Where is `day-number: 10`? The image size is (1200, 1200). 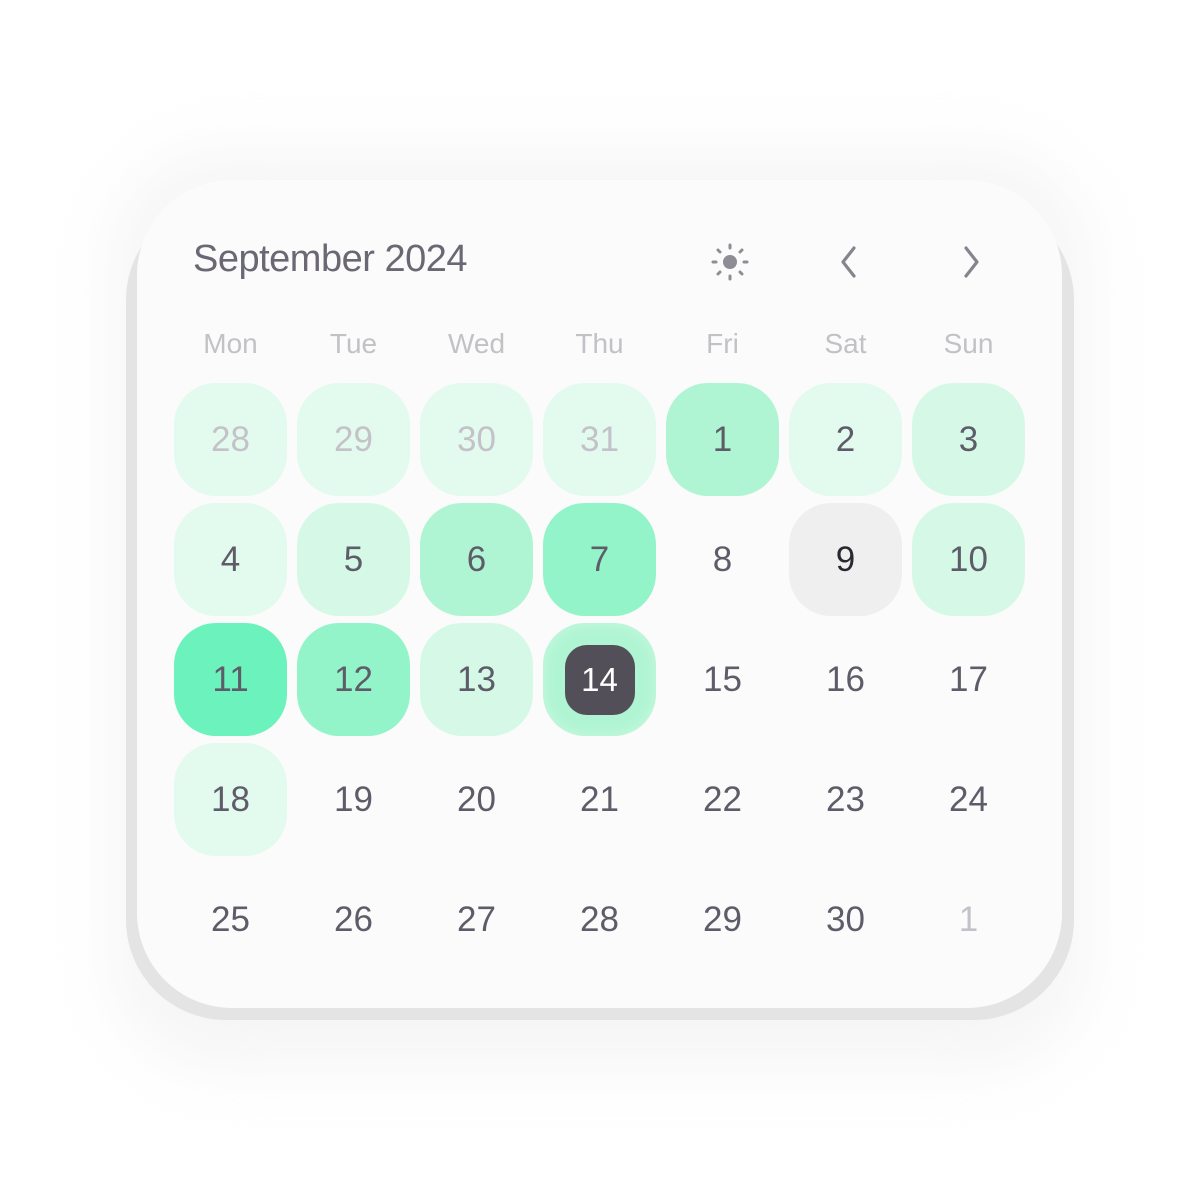 day-number: 10 is located at coordinates (968, 559).